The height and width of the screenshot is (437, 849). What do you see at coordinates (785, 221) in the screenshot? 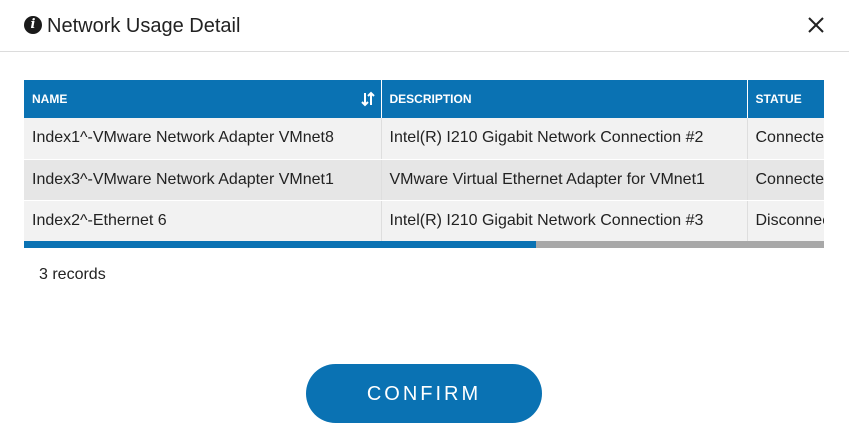
I see `cell-status: Disconnected` at bounding box center [785, 221].